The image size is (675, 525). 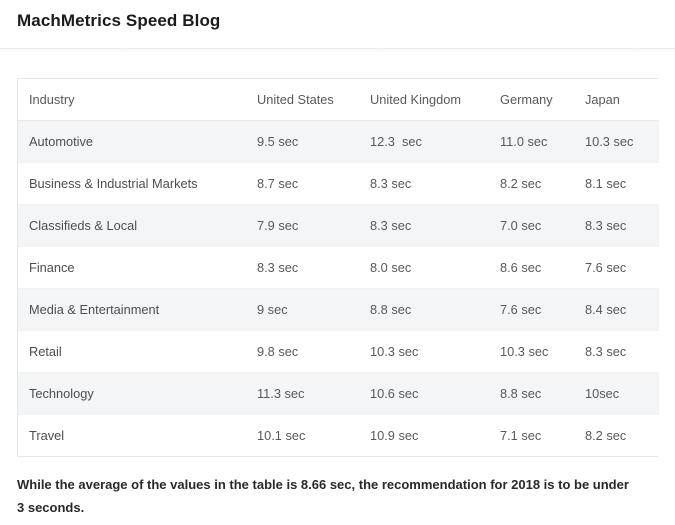 I want to click on cell-united-kingdom: 8.0 sec, so click(x=435, y=267).